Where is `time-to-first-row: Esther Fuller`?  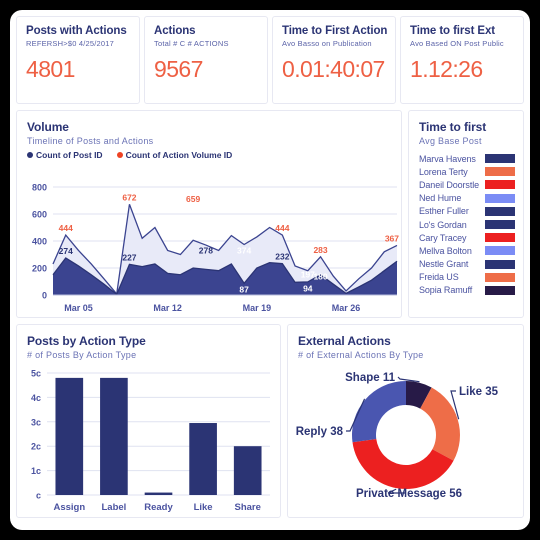 time-to-first-row: Esther Fuller is located at coordinates (467, 211).